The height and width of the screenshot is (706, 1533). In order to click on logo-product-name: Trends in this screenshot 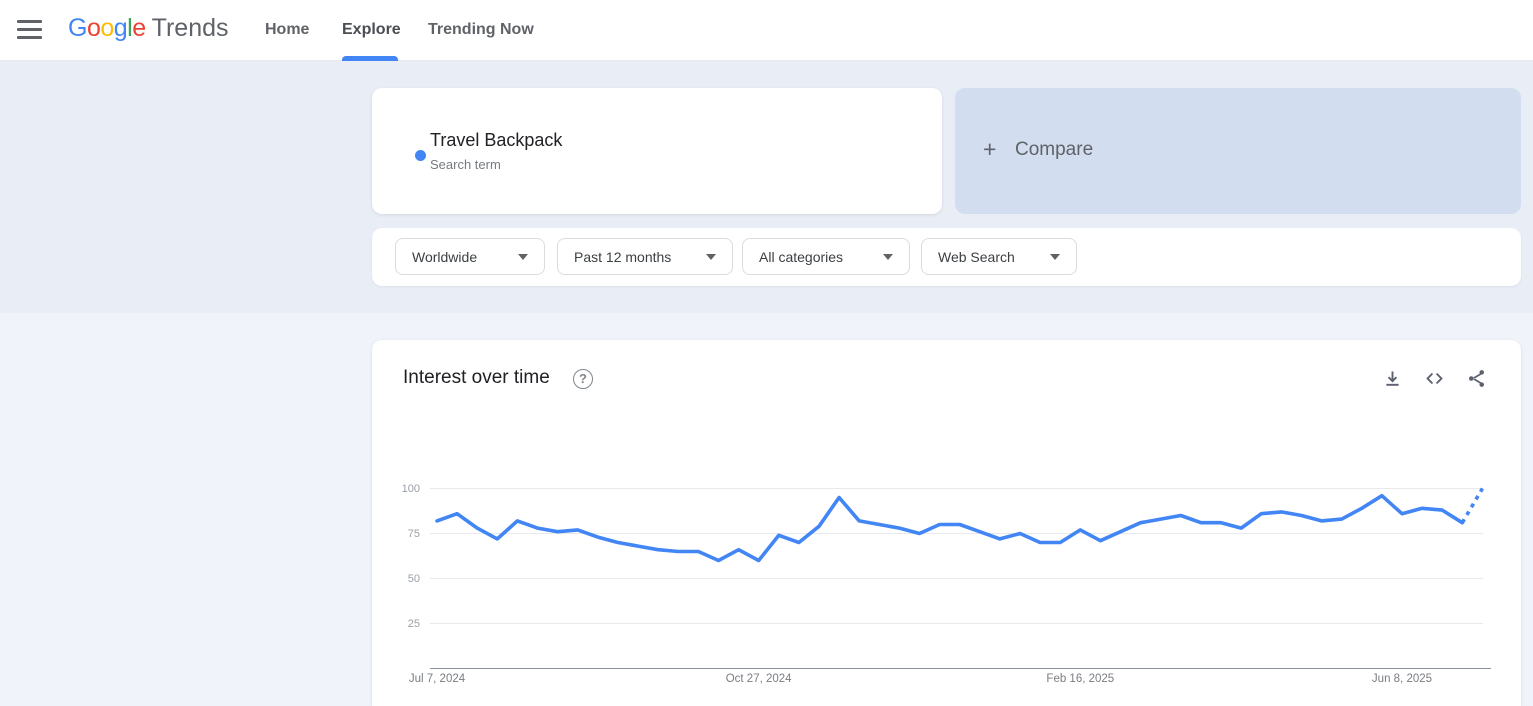, I will do `click(190, 28)`.